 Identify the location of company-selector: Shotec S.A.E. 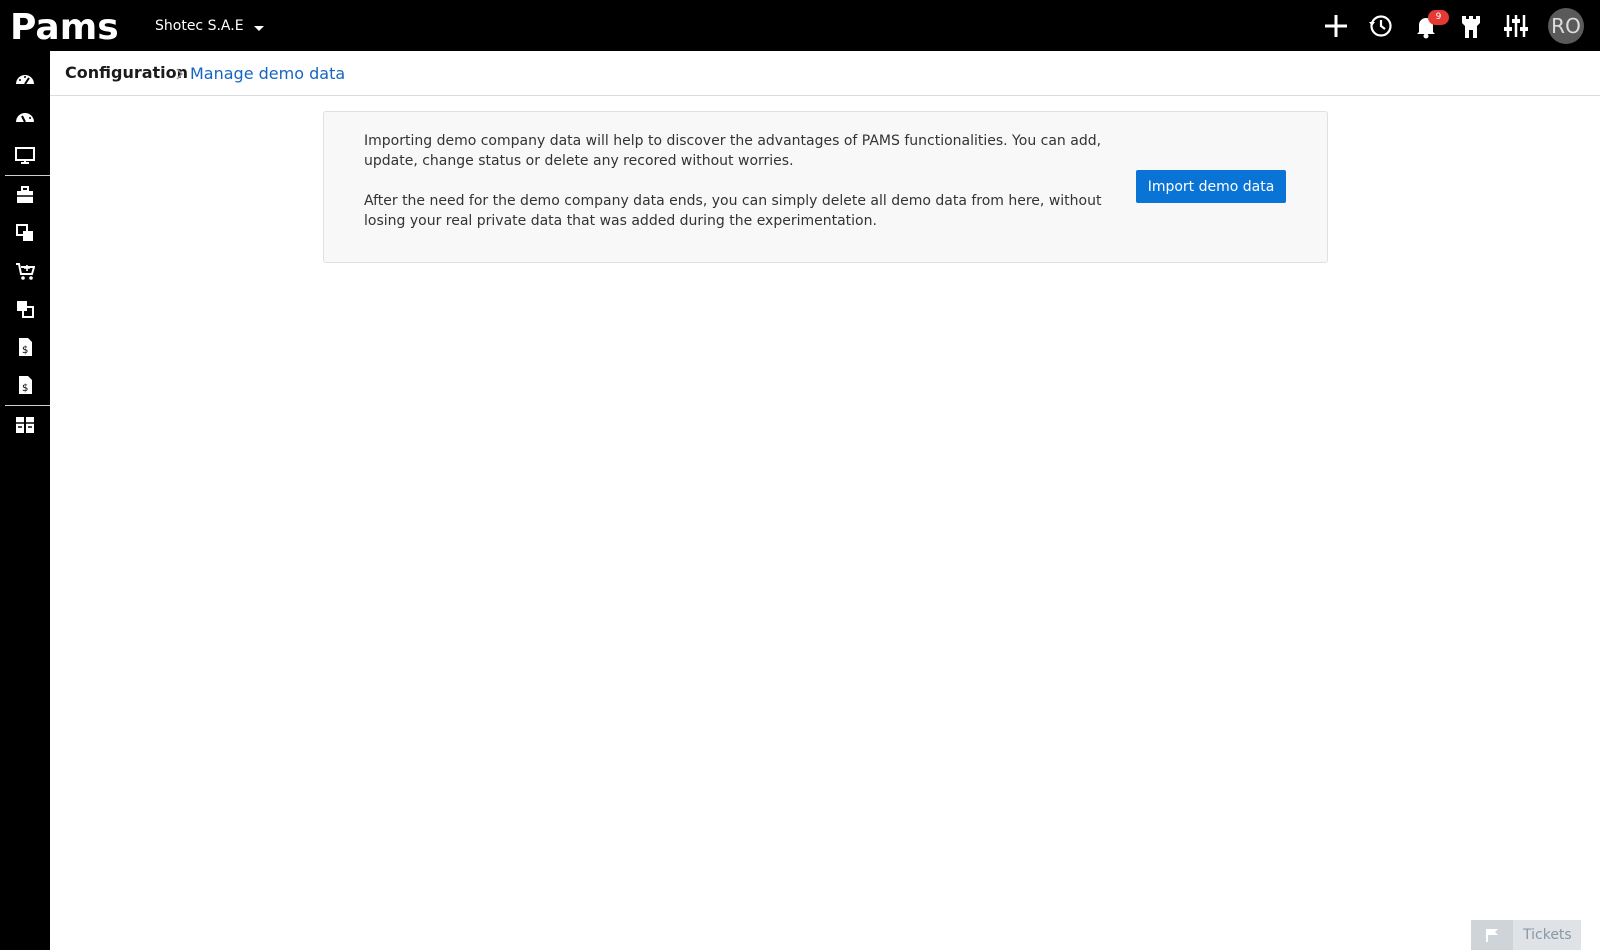
(209, 26).